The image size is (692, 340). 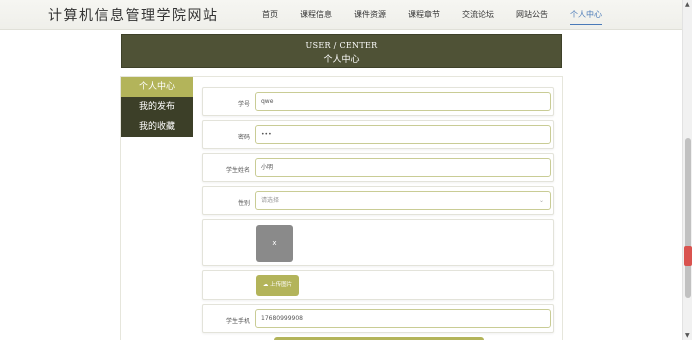 I want to click on banner-title-cn: 个人中心, so click(x=341, y=60).